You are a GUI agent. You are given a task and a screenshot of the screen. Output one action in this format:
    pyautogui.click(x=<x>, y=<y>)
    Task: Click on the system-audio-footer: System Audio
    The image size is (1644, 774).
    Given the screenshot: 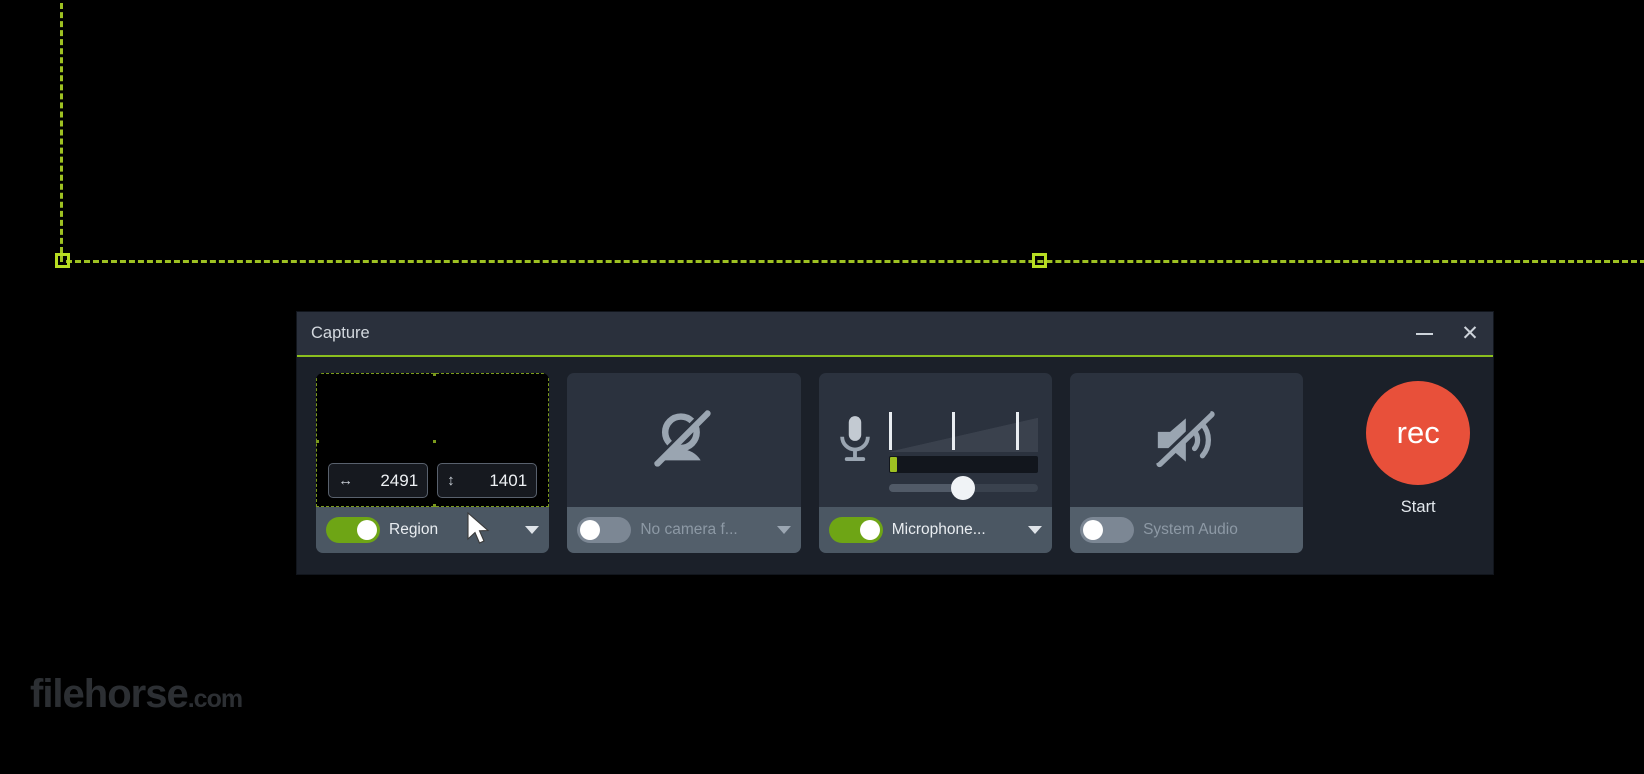 What is the action you would take?
    pyautogui.click(x=1187, y=530)
    